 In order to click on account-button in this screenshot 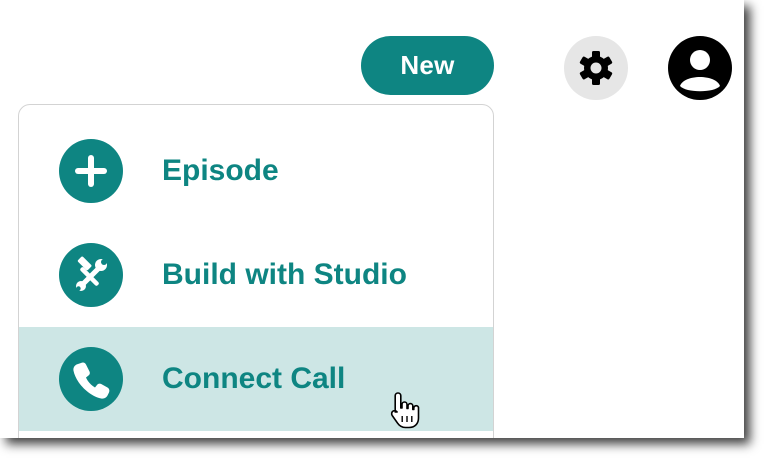, I will do `click(700, 68)`.